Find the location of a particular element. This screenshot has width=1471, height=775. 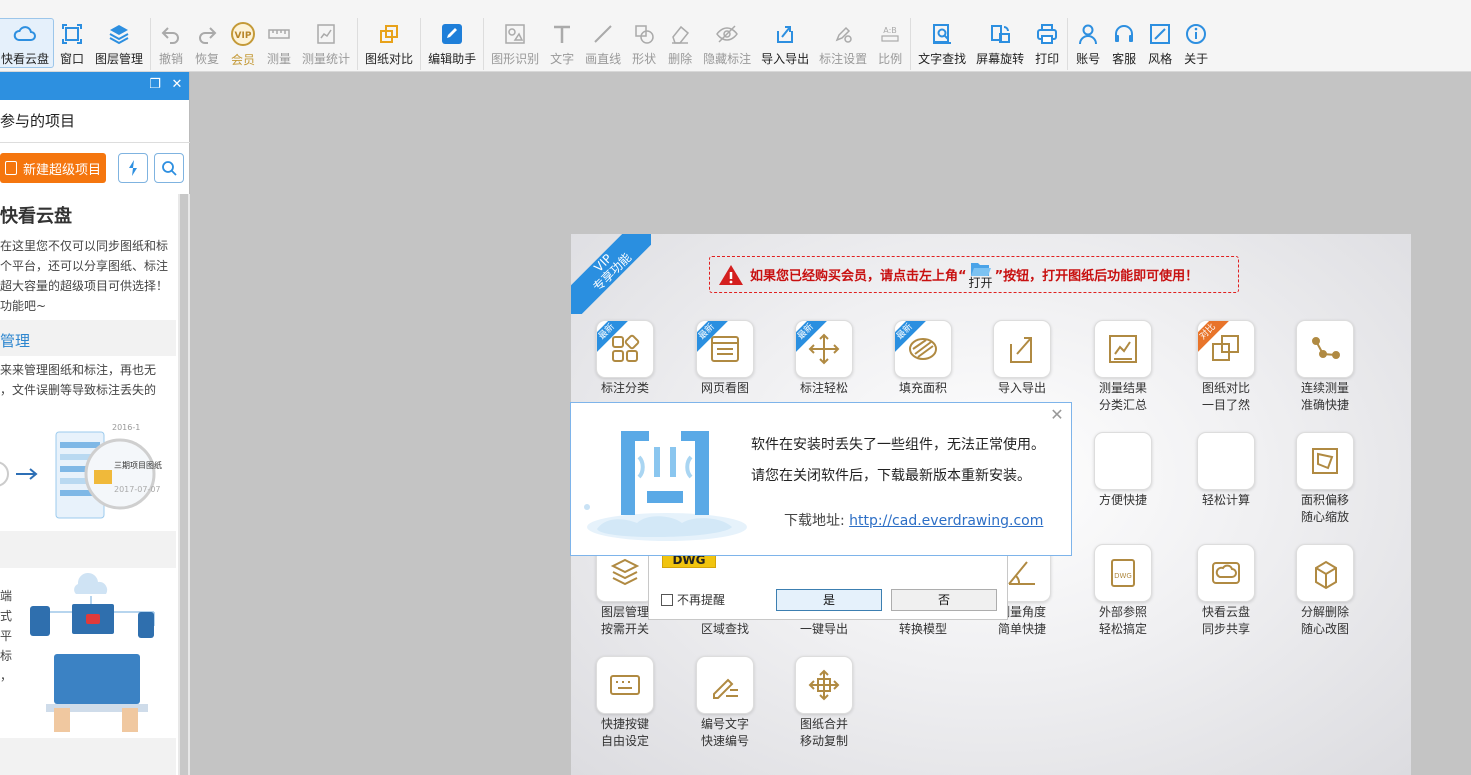

search-button is located at coordinates (169, 168).